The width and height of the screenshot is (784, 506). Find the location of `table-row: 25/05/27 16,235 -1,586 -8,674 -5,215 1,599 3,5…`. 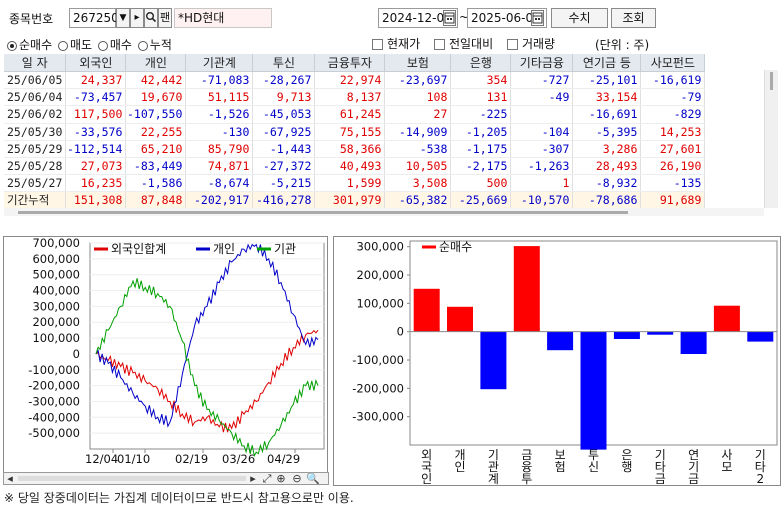

table-row: 25/05/27 16,235 -1,586 -8,674 -5,215 1,599 3,5… is located at coordinates (355, 183).